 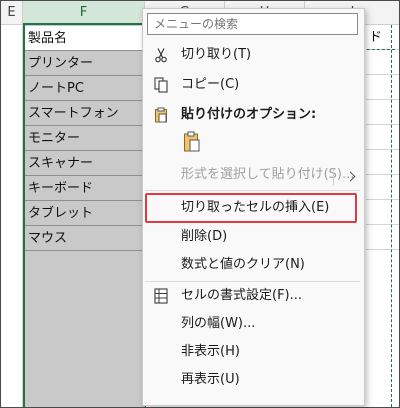 What do you see at coordinates (161, 55) in the screenshot?
I see `scissors-icon` at bounding box center [161, 55].